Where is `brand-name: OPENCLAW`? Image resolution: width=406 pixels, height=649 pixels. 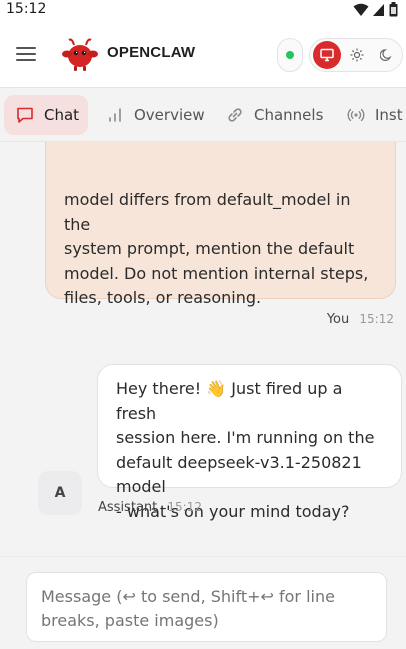 brand-name: OPENCLAW is located at coordinates (151, 52).